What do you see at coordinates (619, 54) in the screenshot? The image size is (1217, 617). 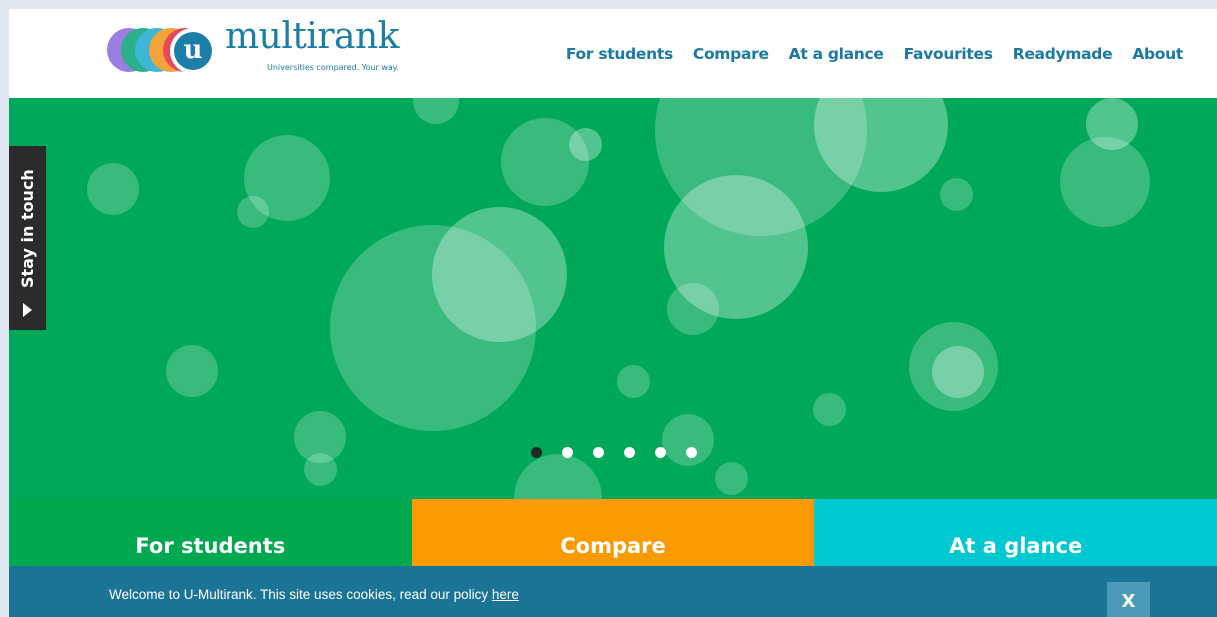 I see `nav-for-students: For students` at bounding box center [619, 54].